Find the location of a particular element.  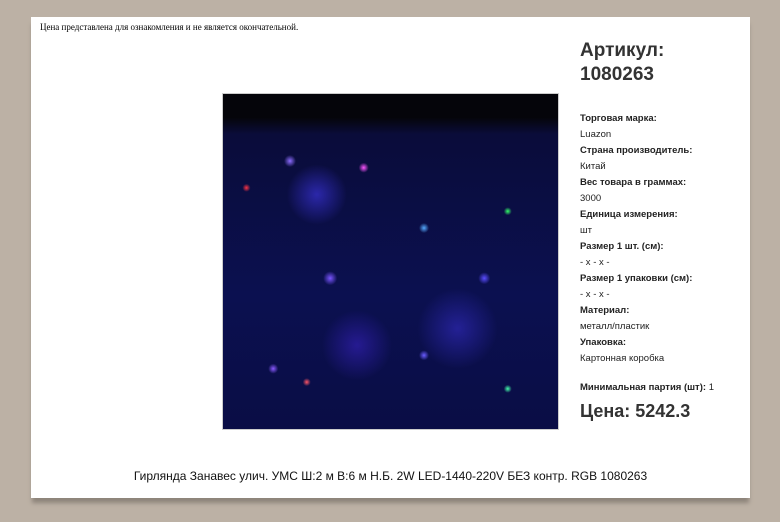

property-value: Китай is located at coordinates (593, 166).